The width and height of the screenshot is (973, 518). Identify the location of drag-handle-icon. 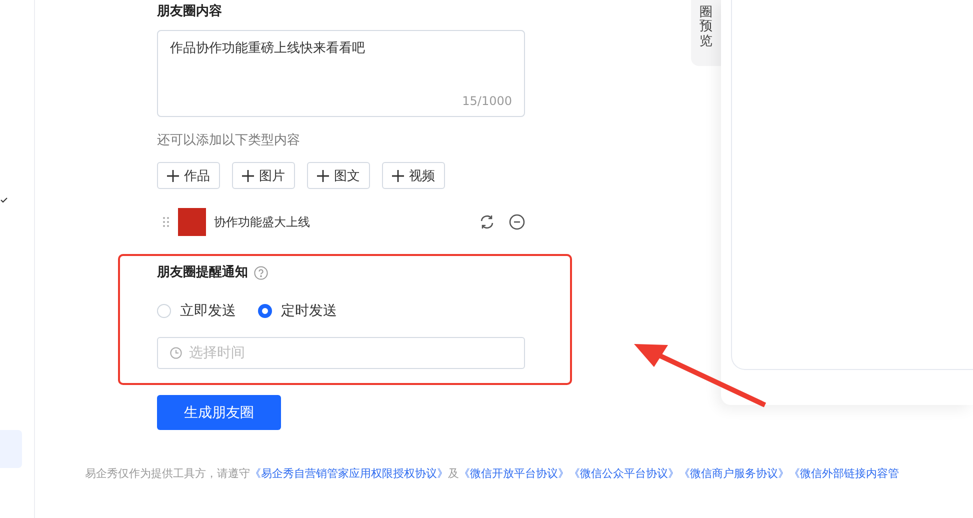
(166, 222).